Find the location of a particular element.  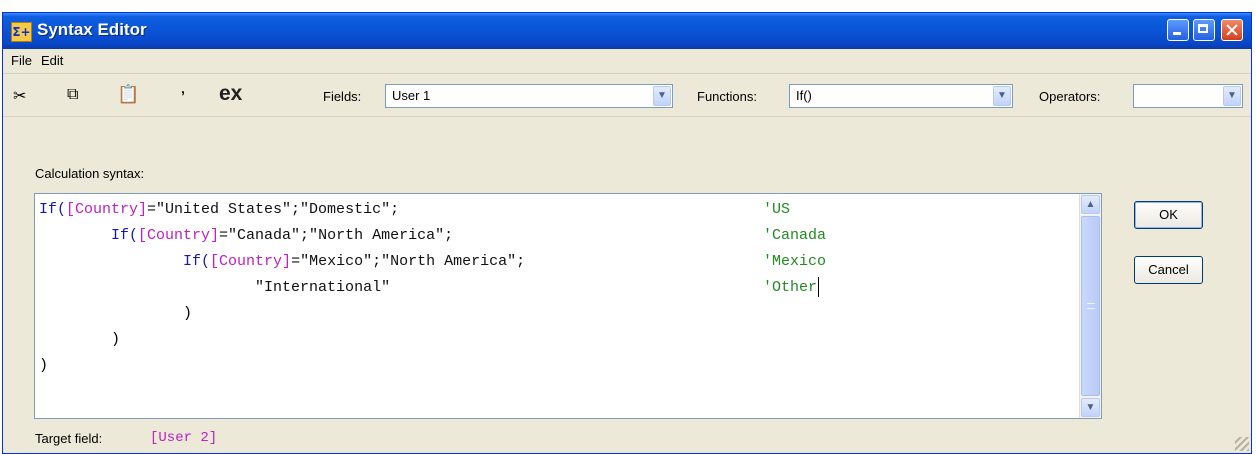

cancel-button: Cancel is located at coordinates (1168, 270).